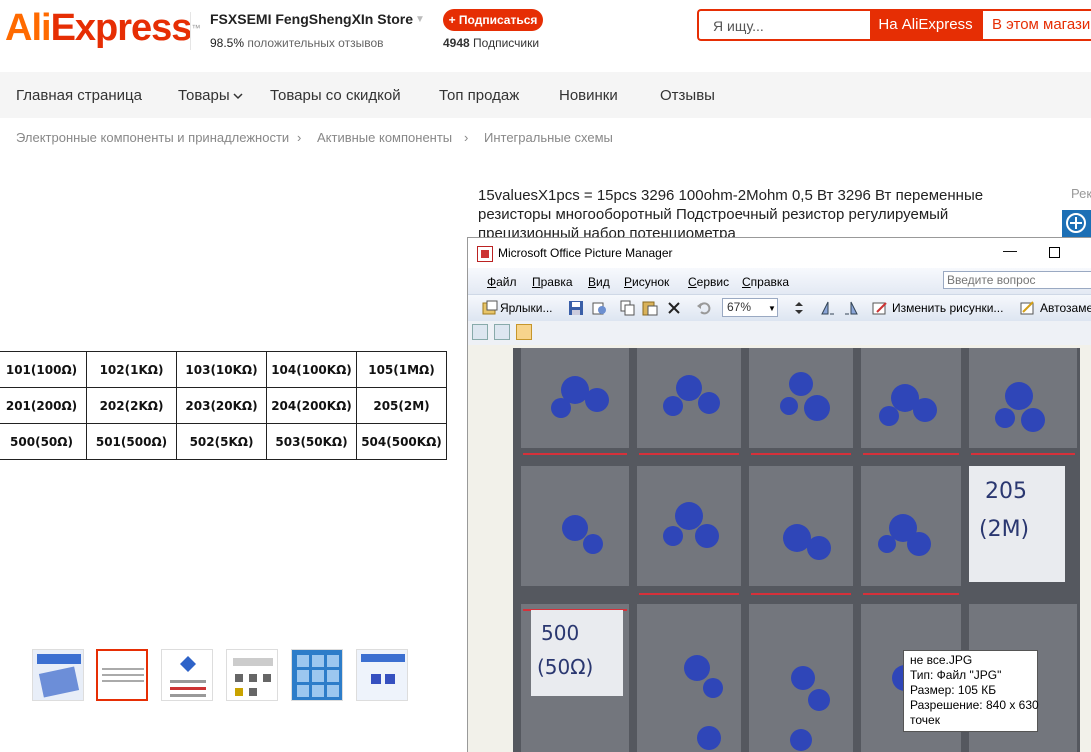 Image resolution: width=1091 pixels, height=752 pixels. What do you see at coordinates (828, 308) in the screenshot?
I see `rotate-left-icon` at bounding box center [828, 308].